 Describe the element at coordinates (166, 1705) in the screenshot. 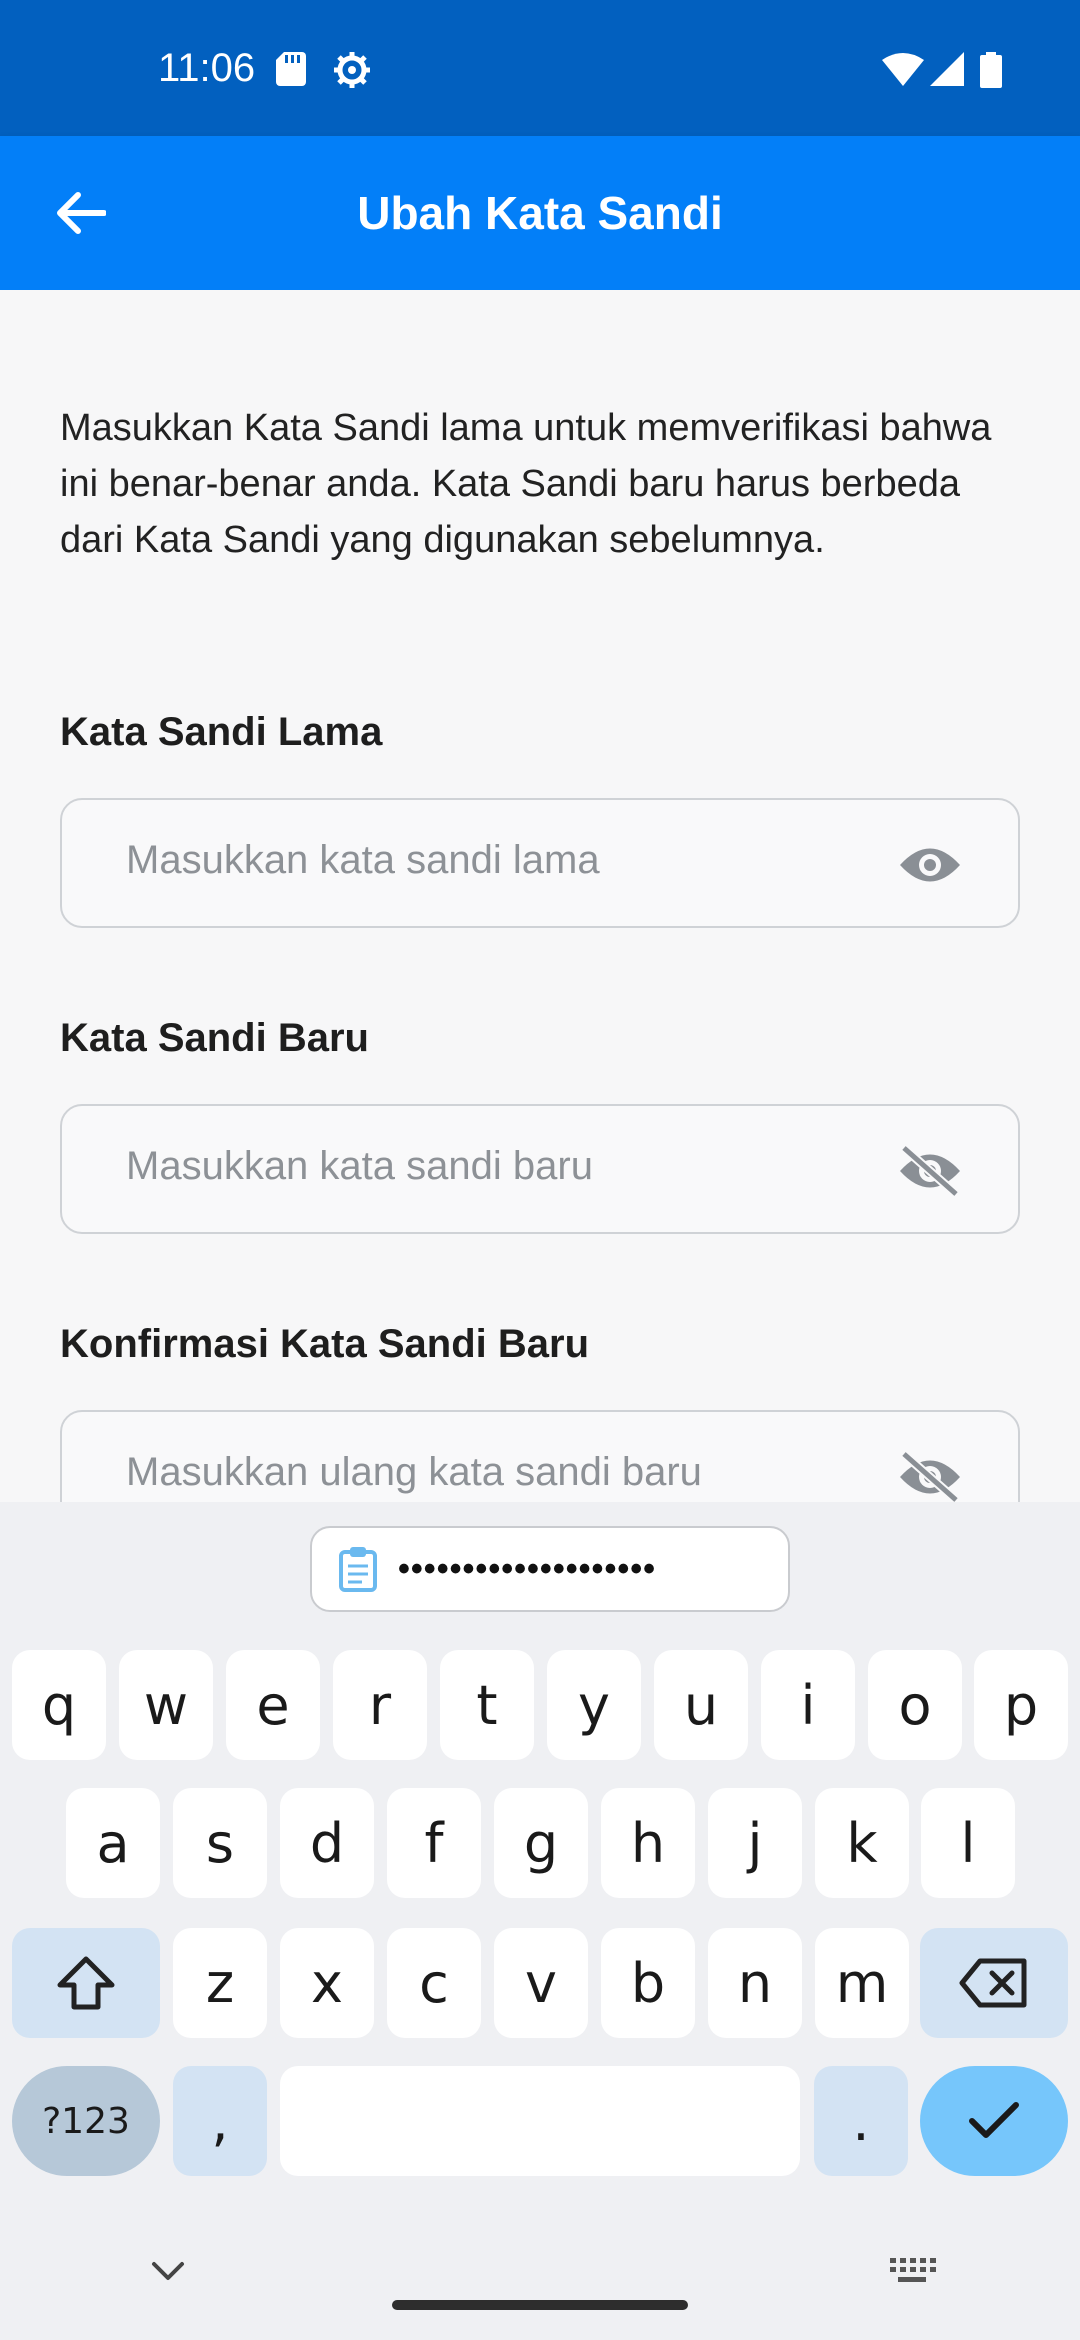

I see `key-w: w` at that location.